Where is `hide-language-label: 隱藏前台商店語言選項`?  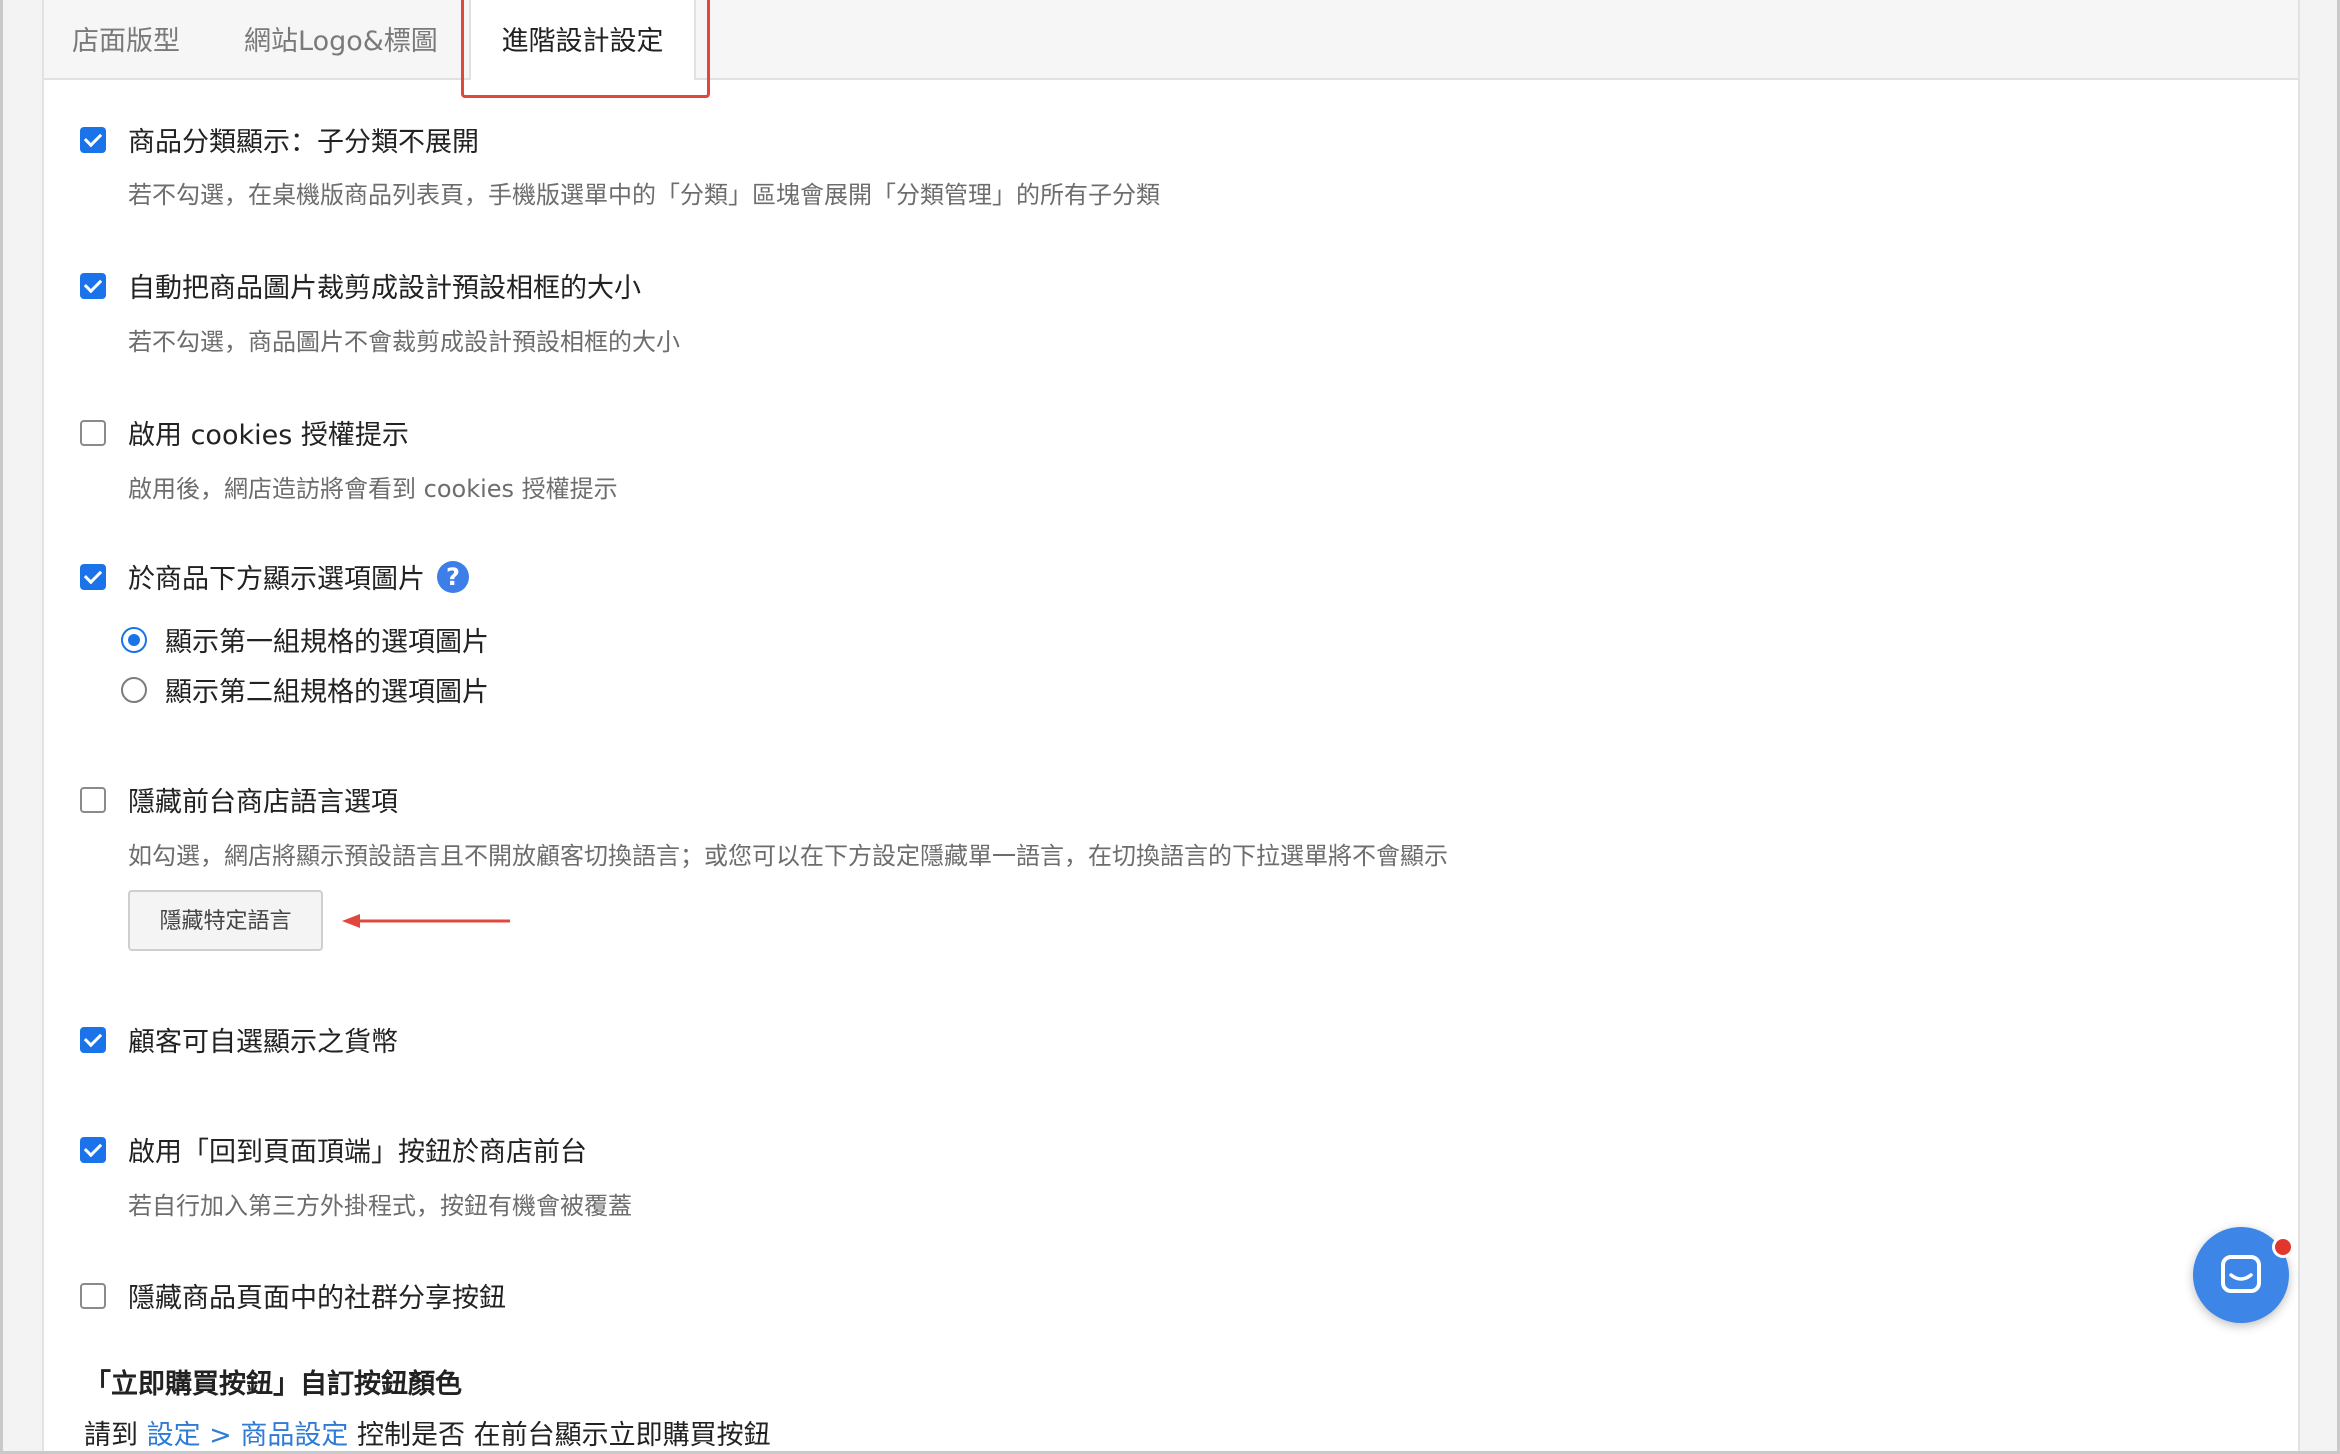 hide-language-label: 隱藏前台商店語言選項 is located at coordinates (263, 802).